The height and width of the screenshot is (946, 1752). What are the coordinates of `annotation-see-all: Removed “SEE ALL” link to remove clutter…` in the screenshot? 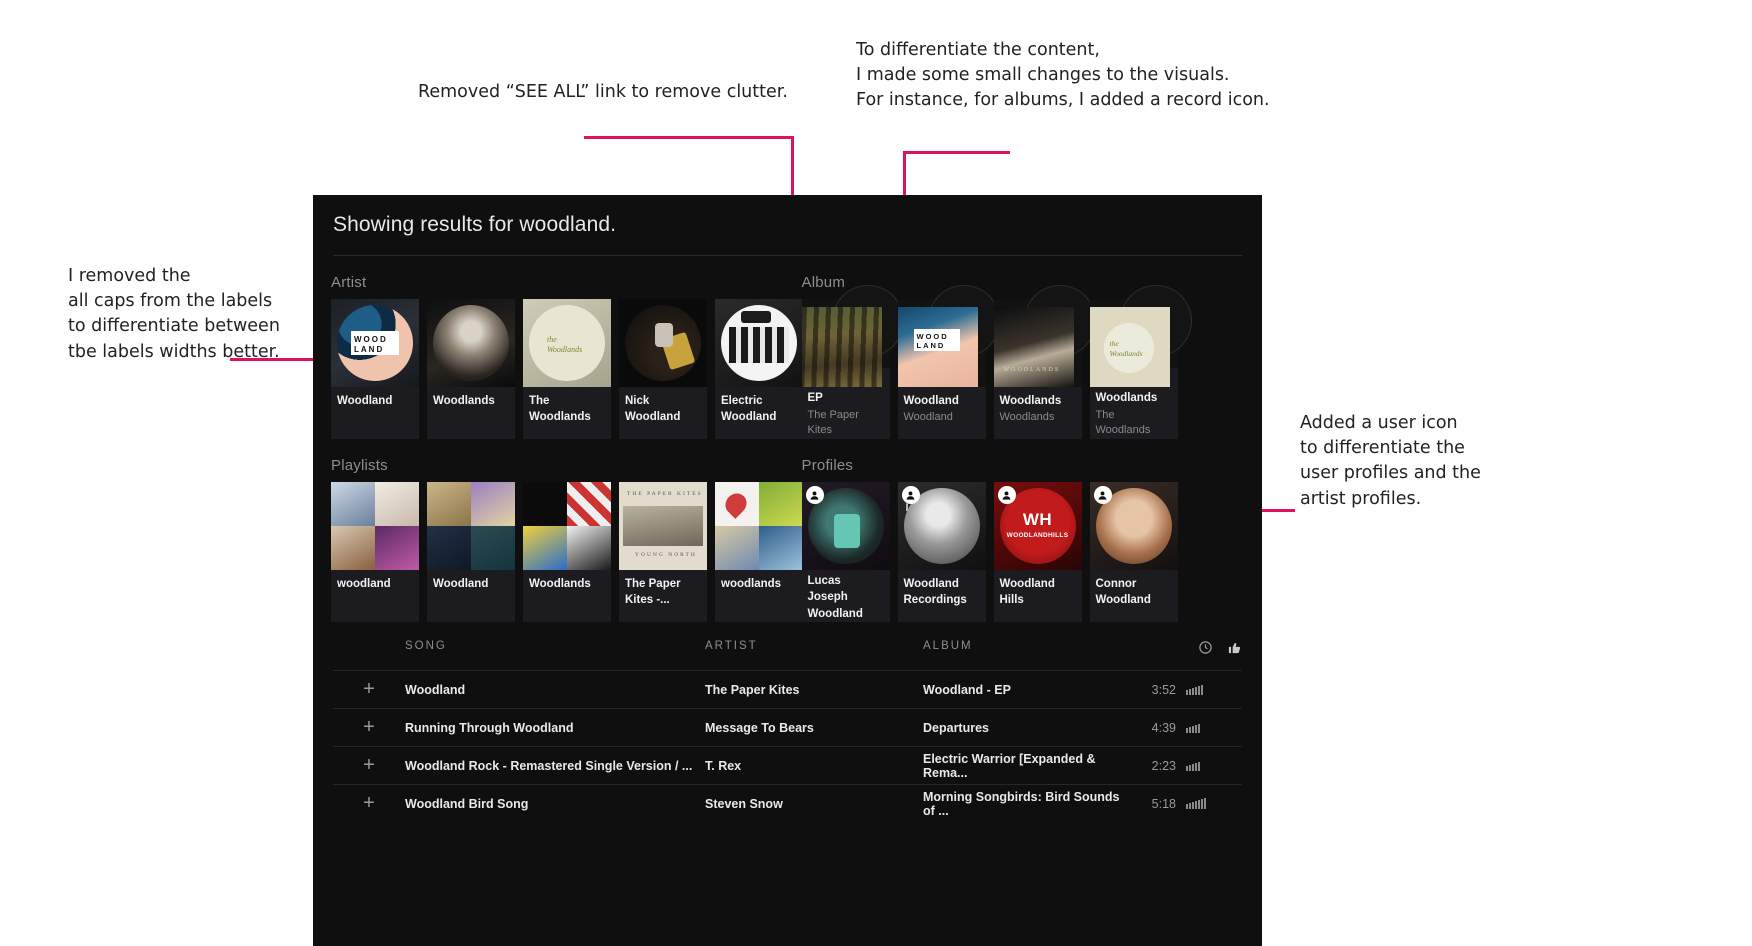 It's located at (603, 92).